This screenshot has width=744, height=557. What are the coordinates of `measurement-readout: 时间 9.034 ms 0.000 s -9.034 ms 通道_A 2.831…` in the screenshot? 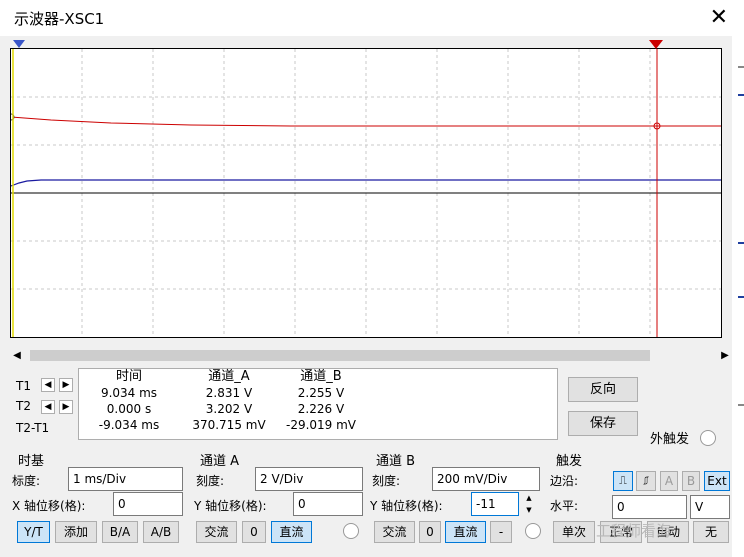 It's located at (318, 404).